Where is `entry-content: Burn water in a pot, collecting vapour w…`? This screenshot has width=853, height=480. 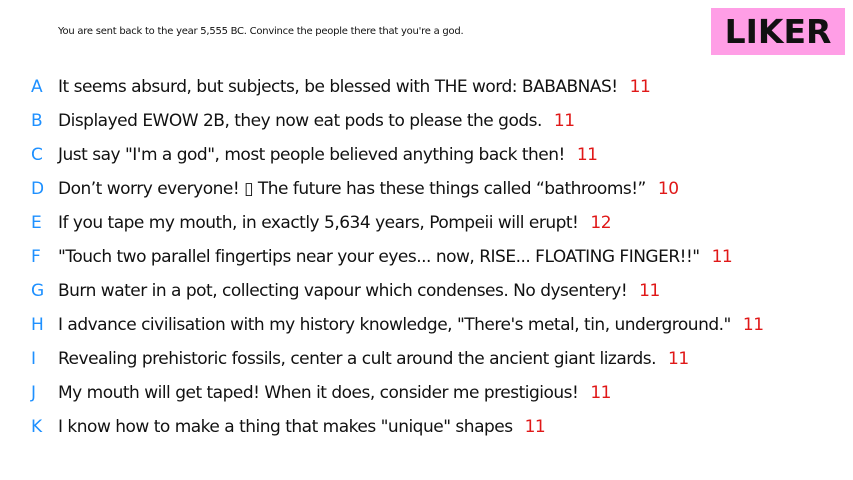
entry-content: Burn water in a pot, collecting vapour w… is located at coordinates (359, 291).